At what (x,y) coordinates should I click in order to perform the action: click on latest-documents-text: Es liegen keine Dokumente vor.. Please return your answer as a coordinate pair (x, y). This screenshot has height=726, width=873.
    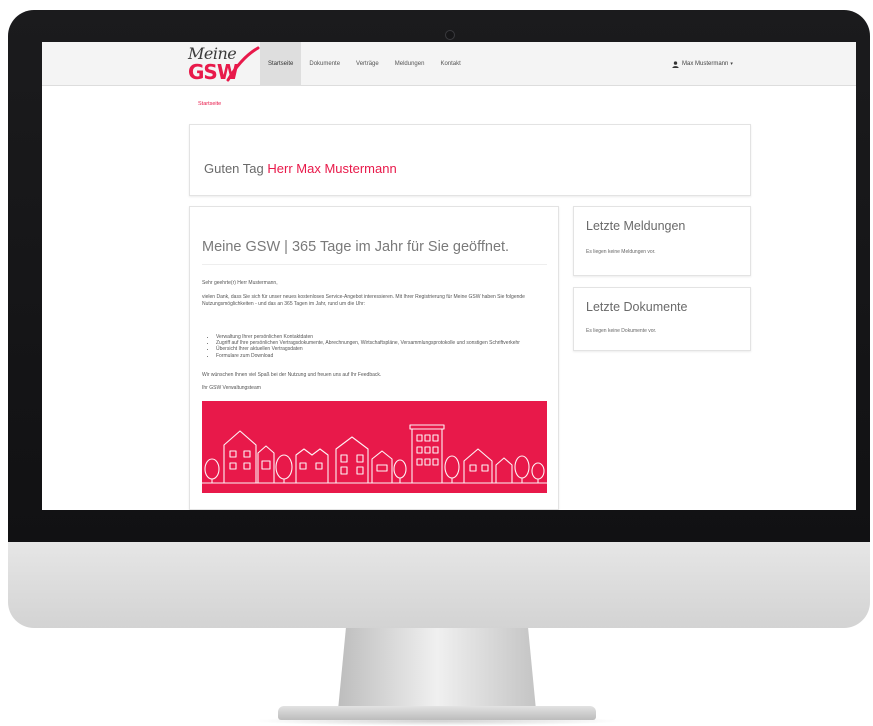
    Looking at the image, I should click on (621, 331).